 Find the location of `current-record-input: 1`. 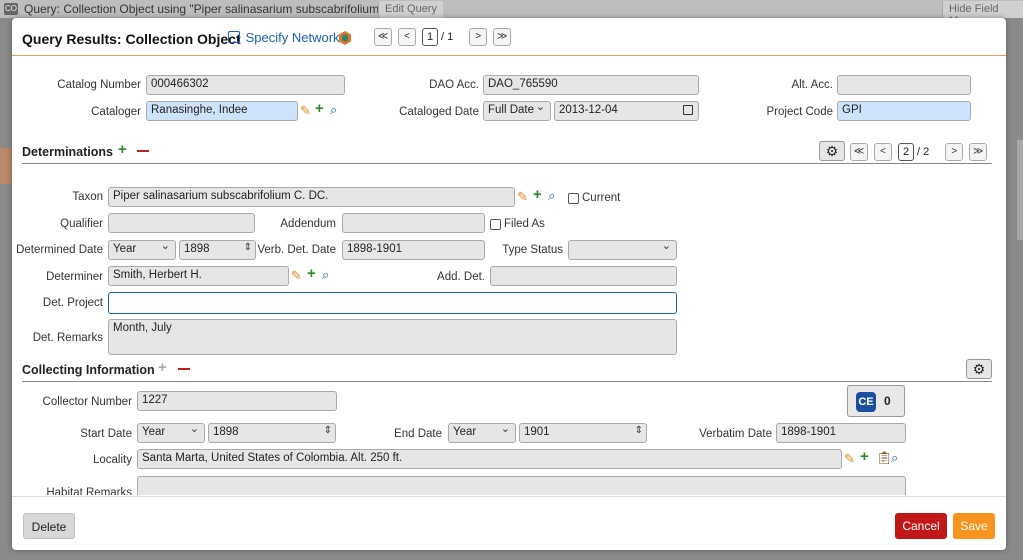

current-record-input: 1 is located at coordinates (430, 37).